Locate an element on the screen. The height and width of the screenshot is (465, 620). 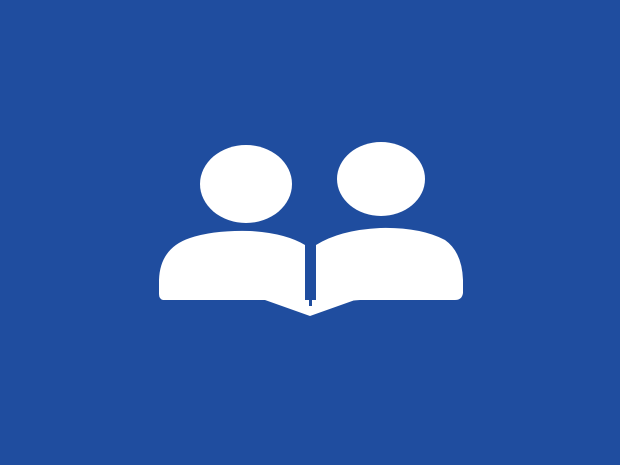
right-person-head is located at coordinates (381, 179).